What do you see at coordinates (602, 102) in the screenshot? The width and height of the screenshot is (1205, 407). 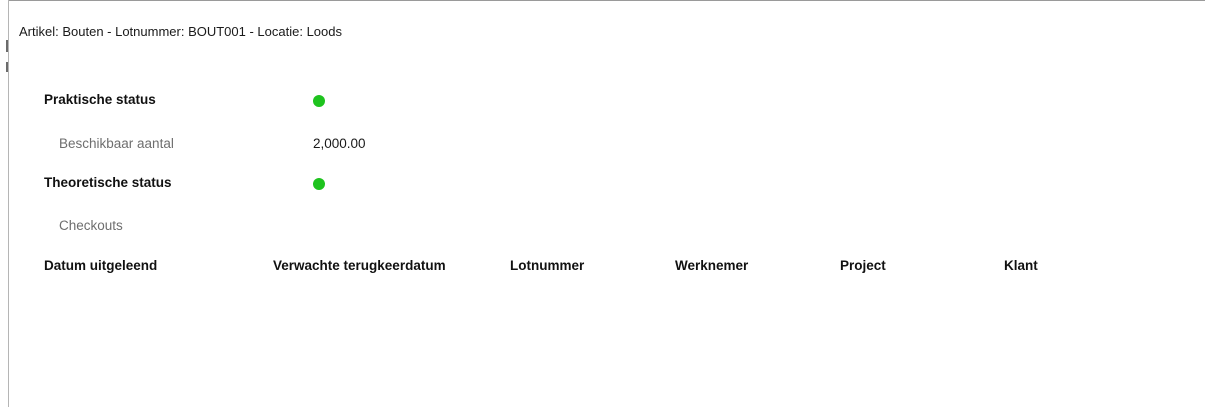 I see `practical-status-row: Praktische status` at bounding box center [602, 102].